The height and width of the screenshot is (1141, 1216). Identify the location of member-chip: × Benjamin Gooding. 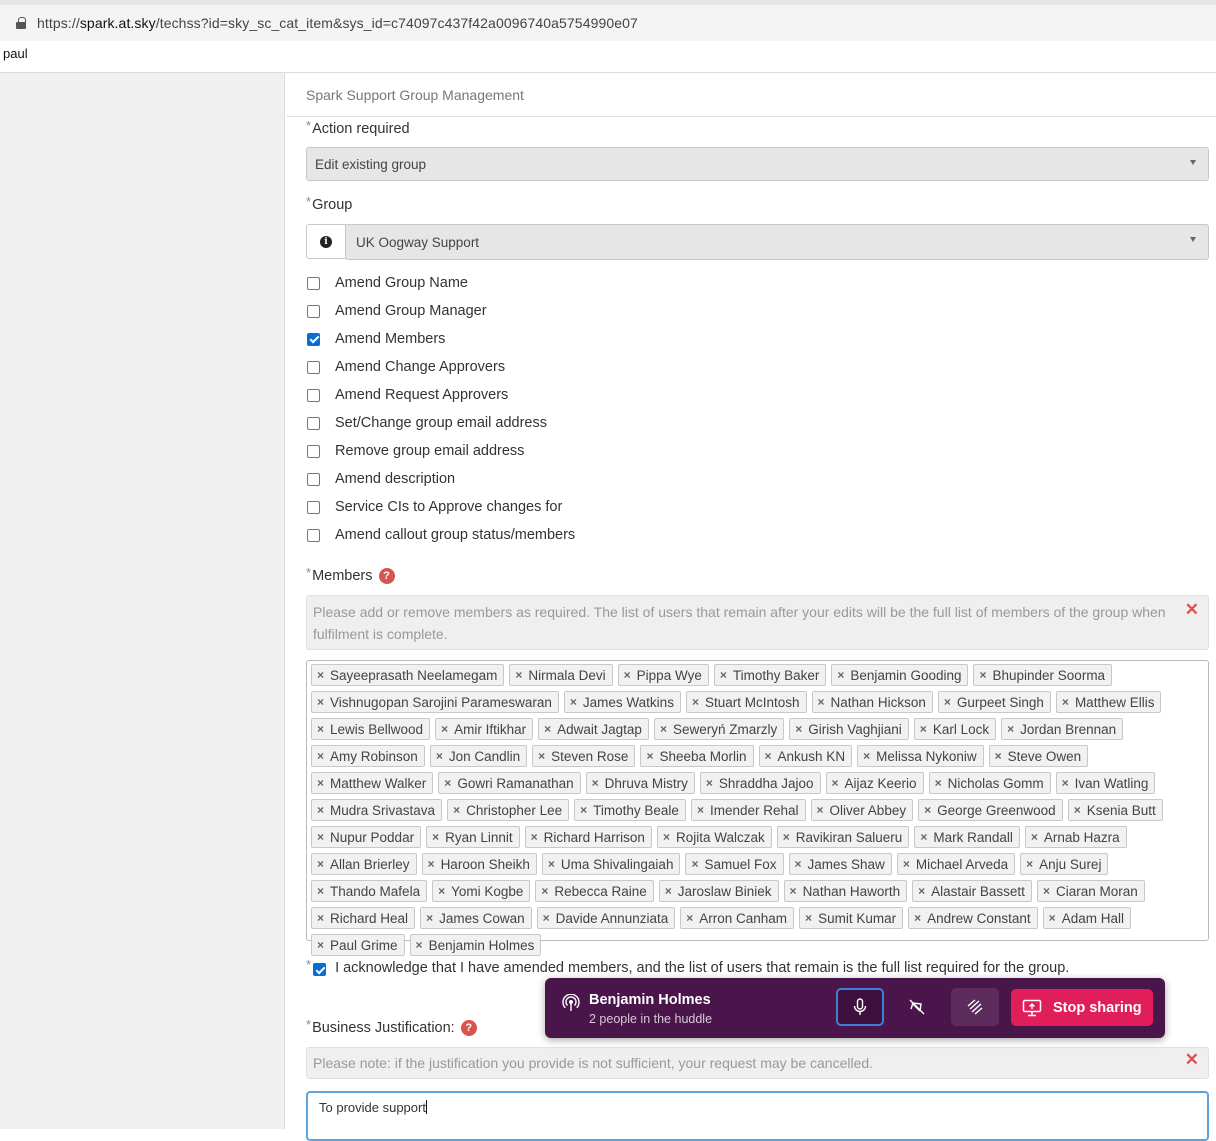
(900, 675).